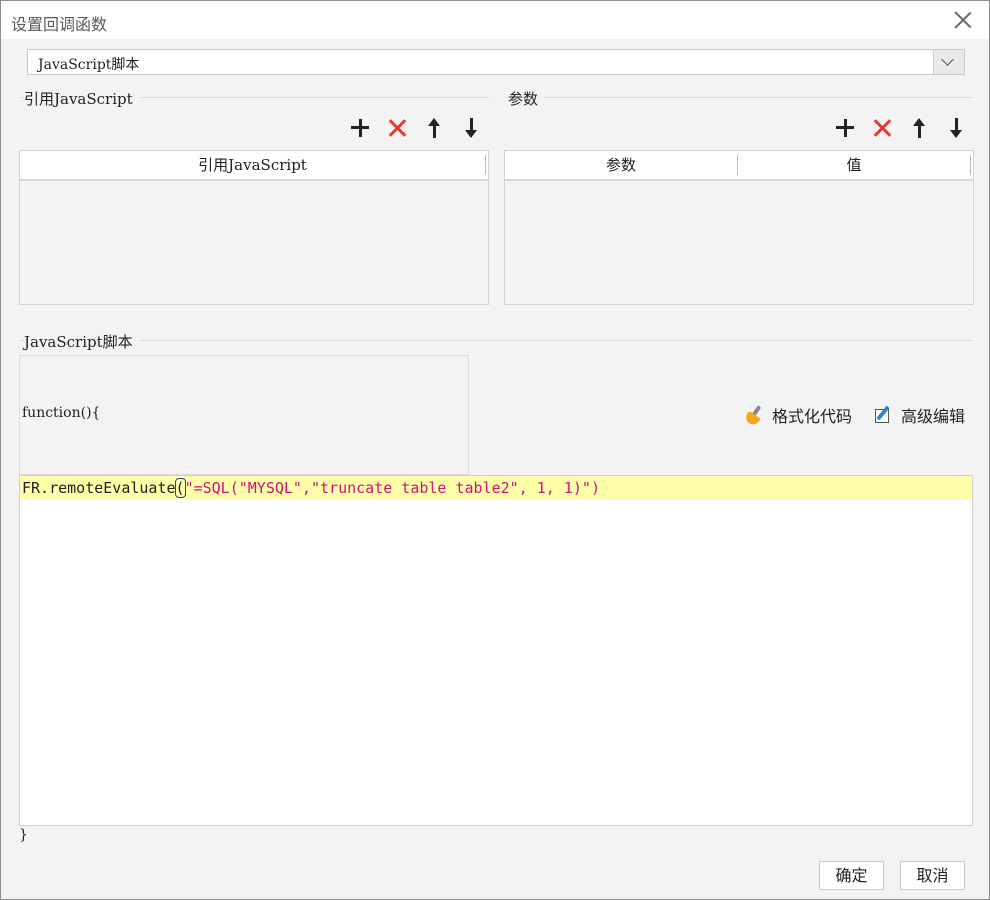 The height and width of the screenshot is (900, 990). Describe the element at coordinates (812, 416) in the screenshot. I see `format-code-label: 格式化代码` at that location.